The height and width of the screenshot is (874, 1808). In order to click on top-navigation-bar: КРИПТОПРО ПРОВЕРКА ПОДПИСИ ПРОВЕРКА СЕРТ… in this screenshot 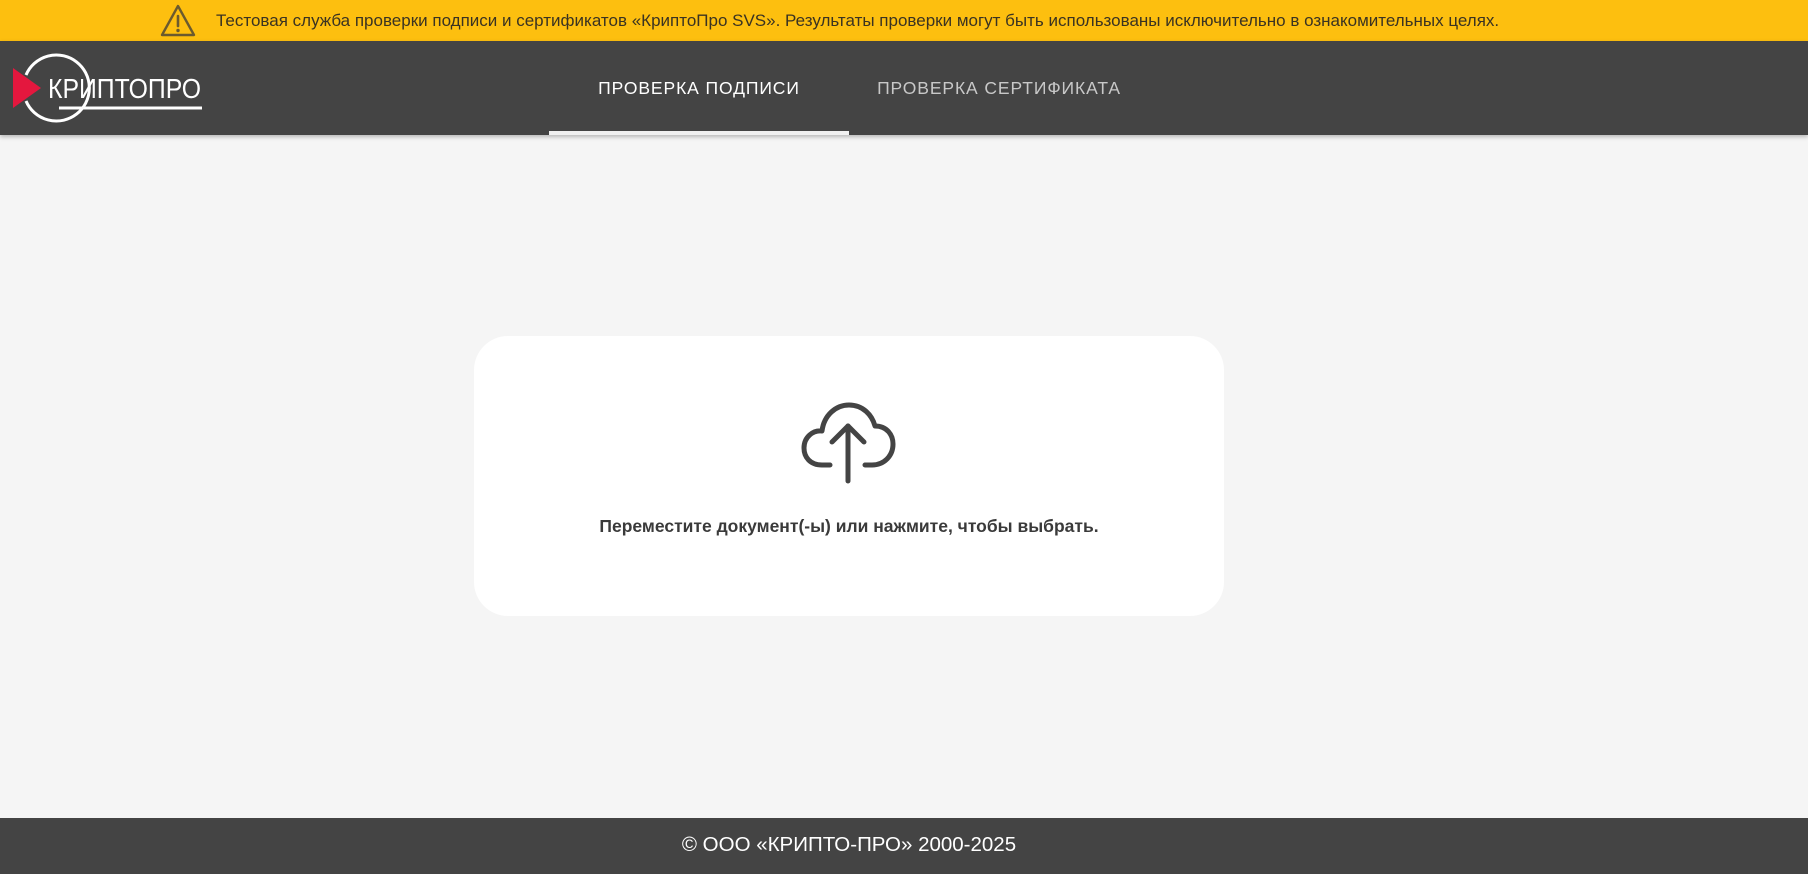, I will do `click(904, 88)`.